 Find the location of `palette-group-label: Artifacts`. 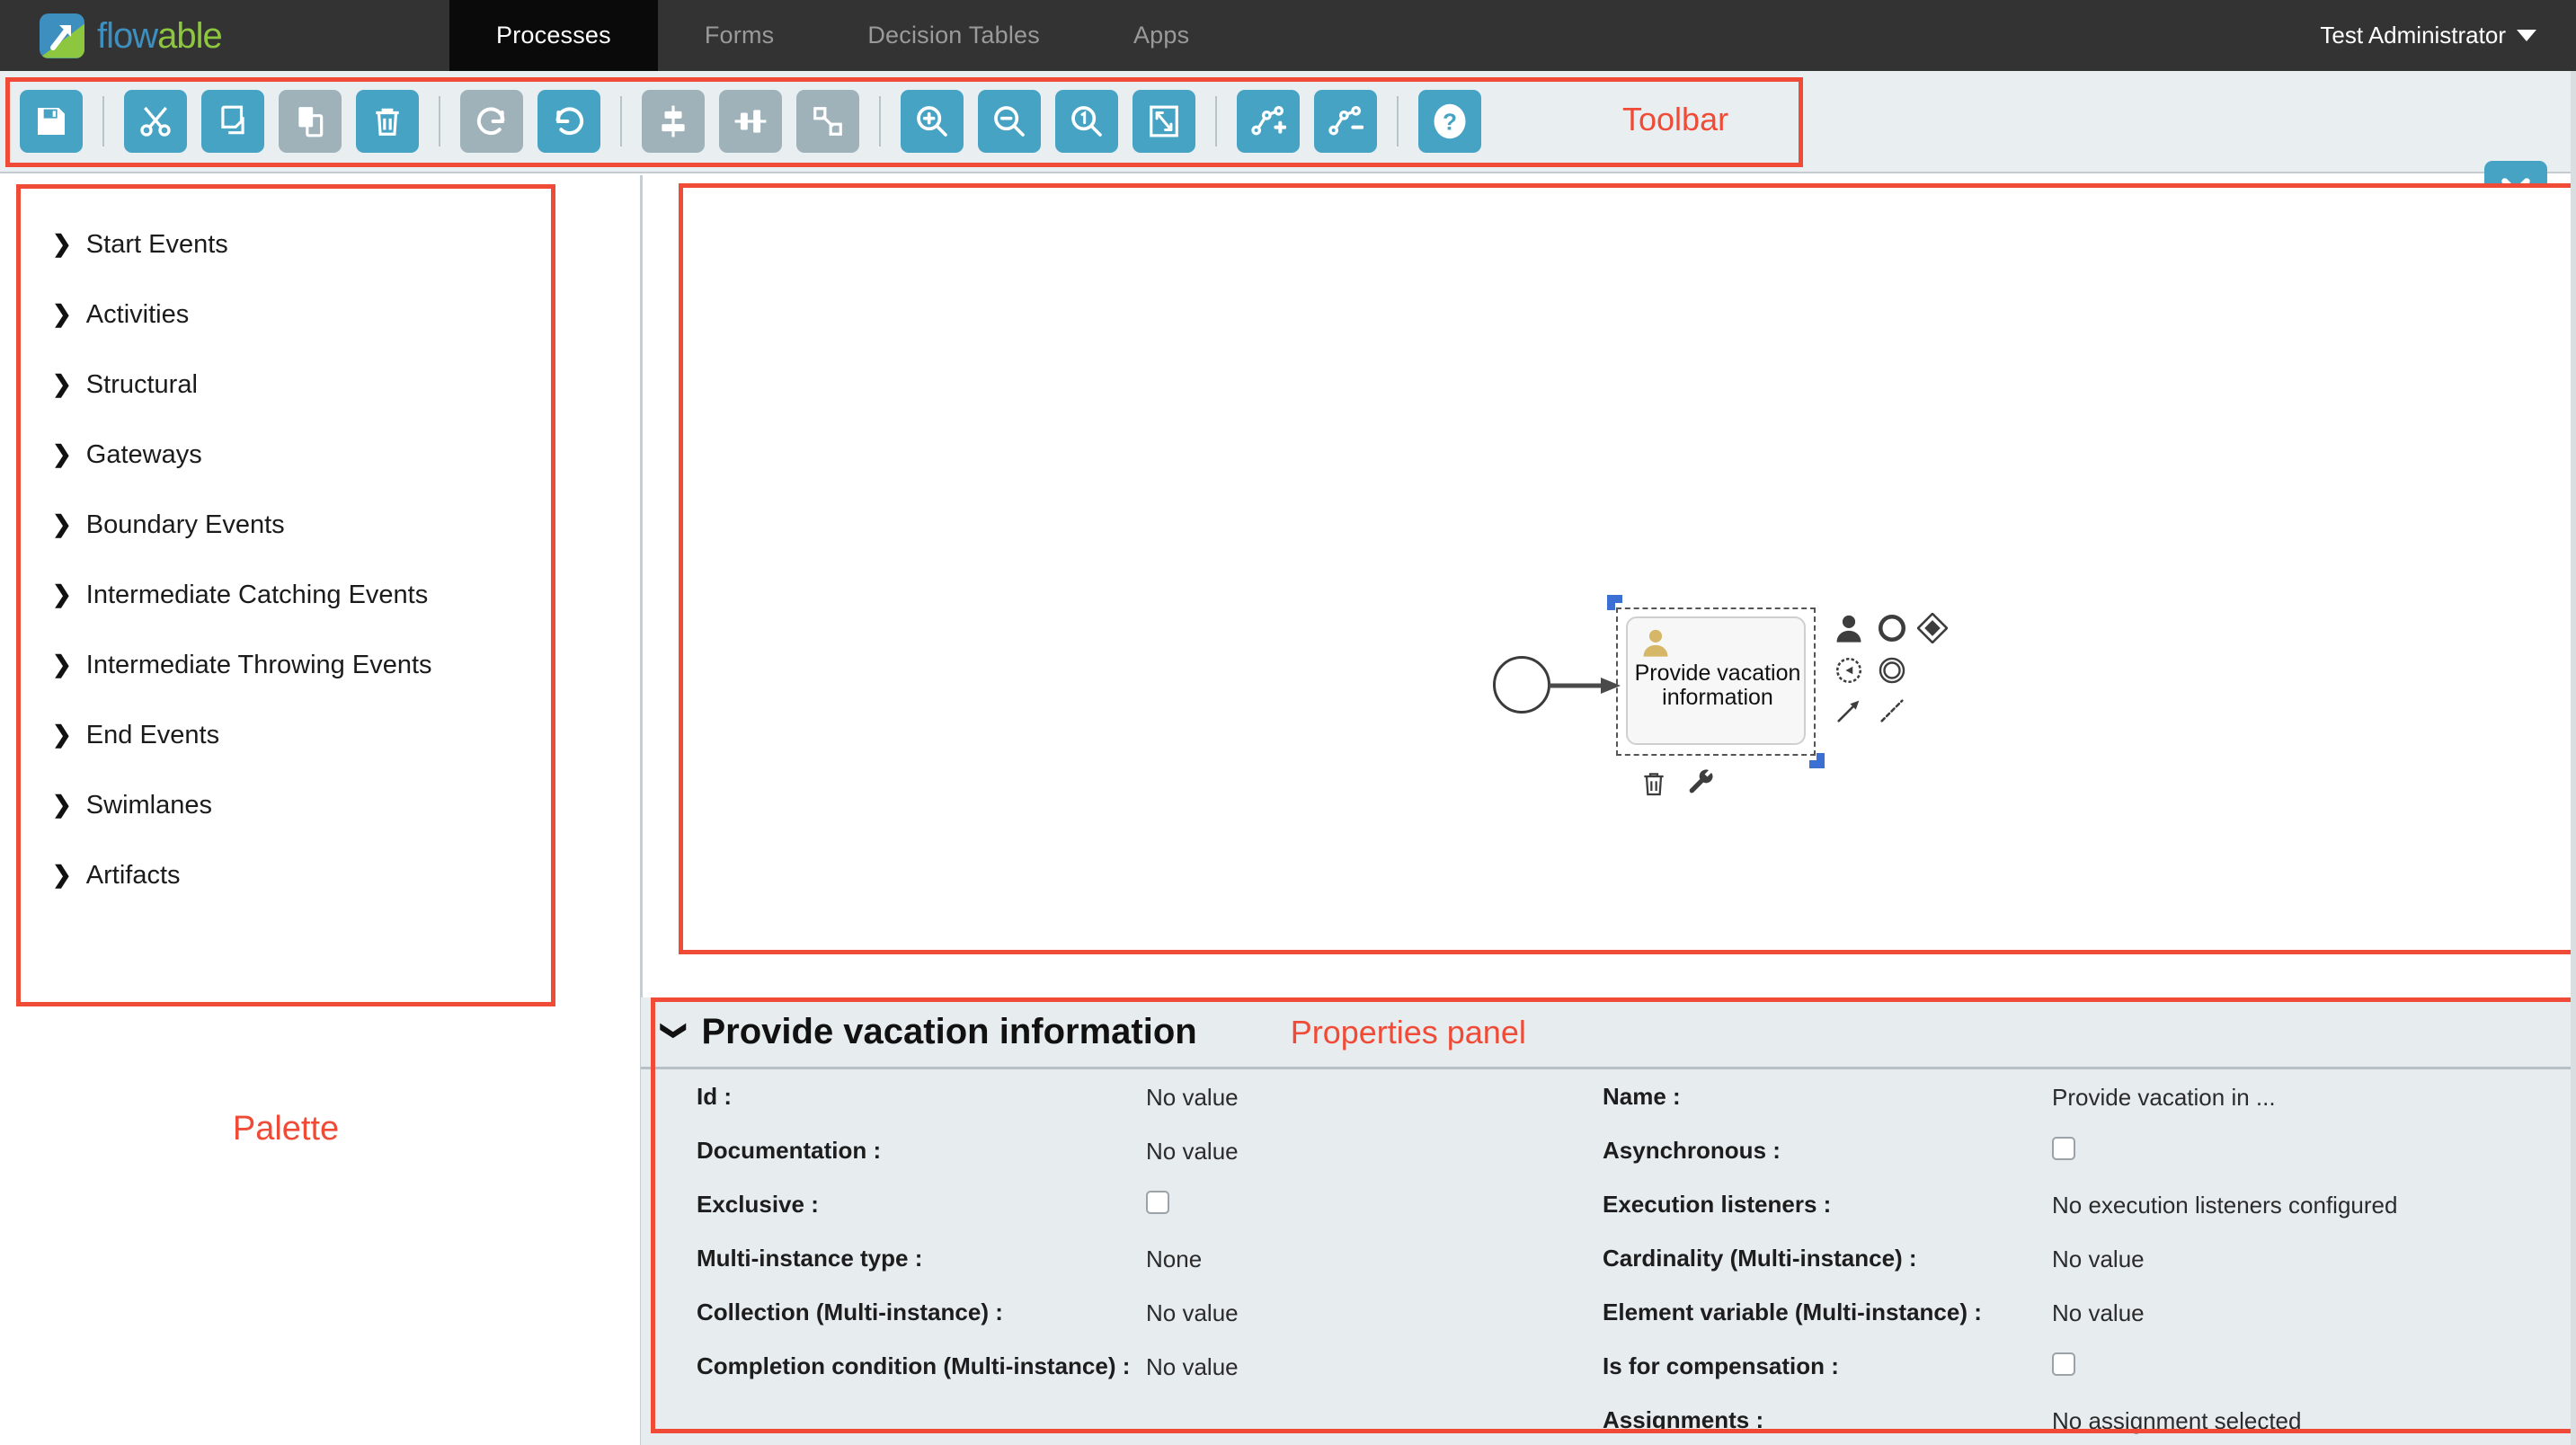

palette-group-label: Artifacts is located at coordinates (133, 875).